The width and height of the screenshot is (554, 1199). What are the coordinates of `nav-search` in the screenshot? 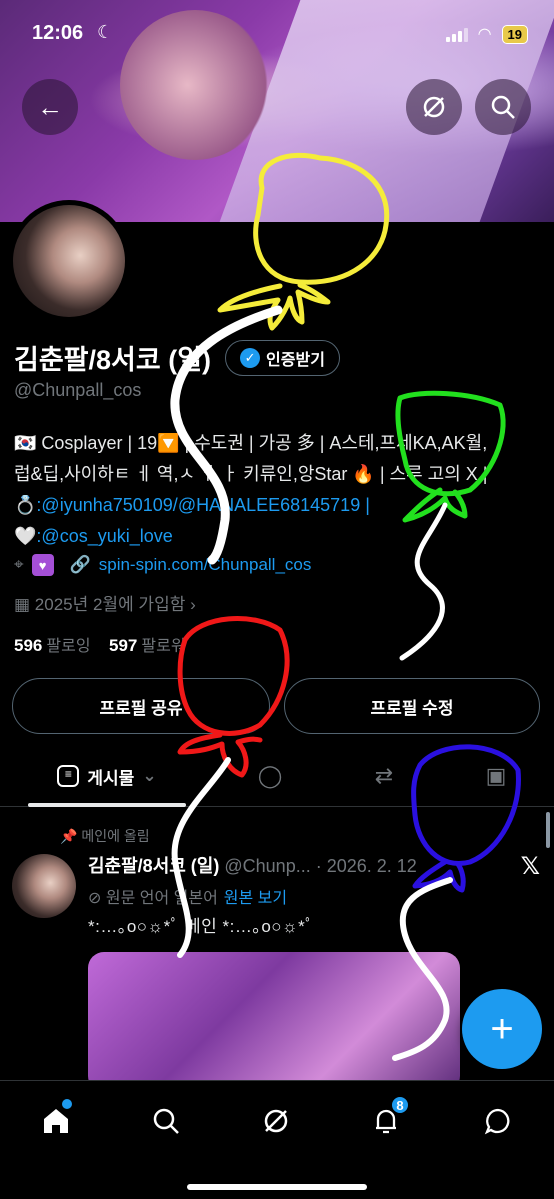 It's located at (166, 1121).